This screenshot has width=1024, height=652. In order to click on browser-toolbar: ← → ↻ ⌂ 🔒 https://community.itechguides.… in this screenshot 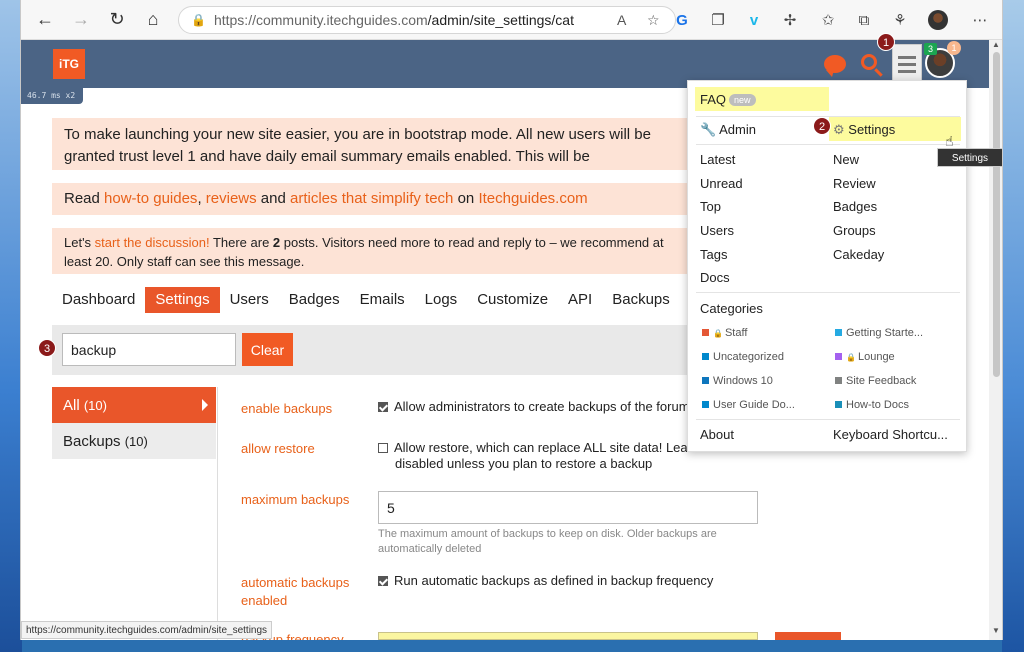, I will do `click(511, 20)`.